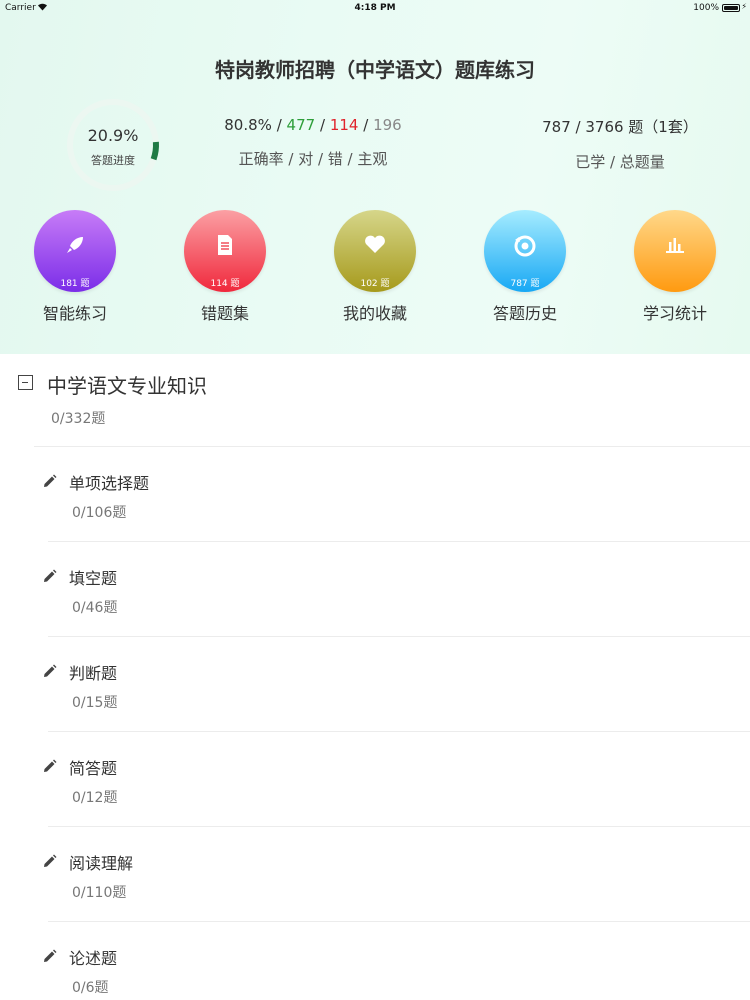 Image resolution: width=750 pixels, height=1000 pixels. Describe the element at coordinates (25, 382) in the screenshot. I see `collapse-icon` at that location.